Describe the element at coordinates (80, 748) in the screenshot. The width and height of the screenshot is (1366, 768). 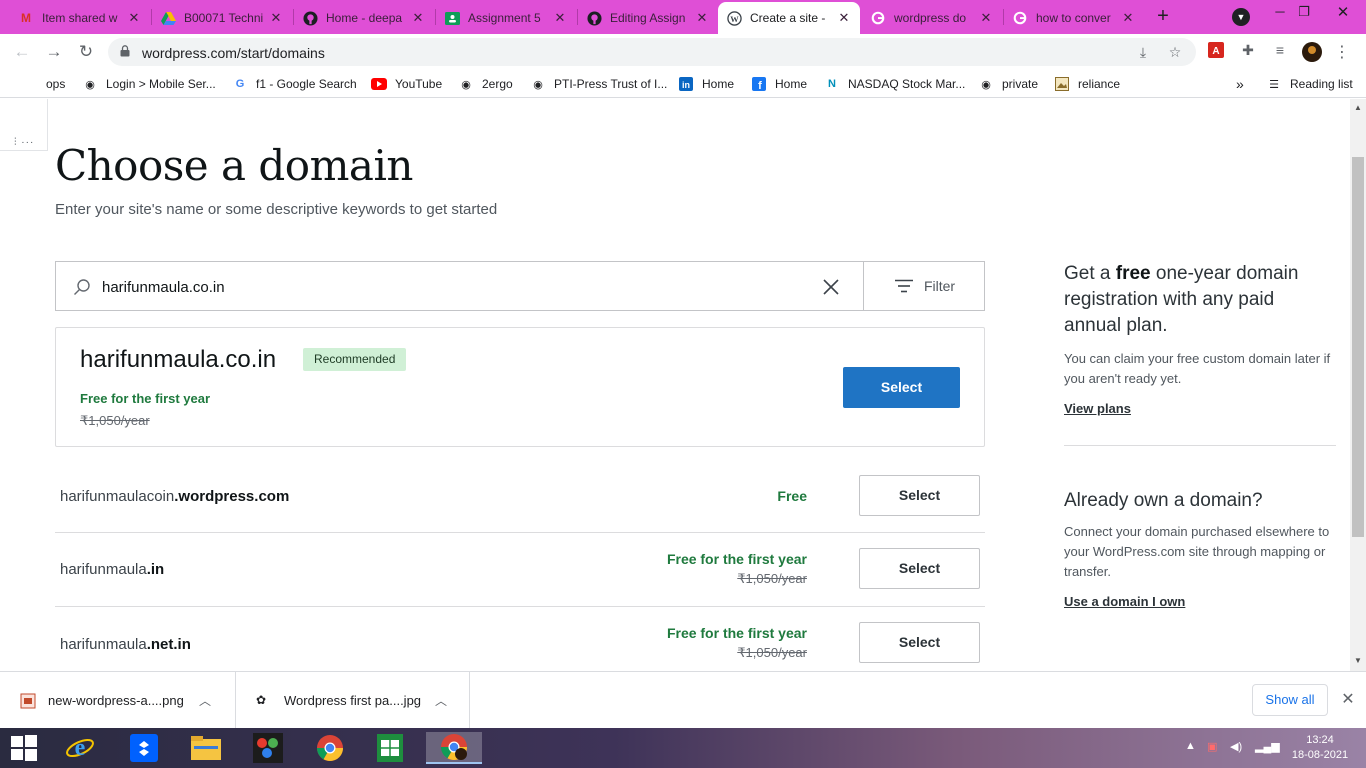
I see `internet-explorer-icon: e` at that location.